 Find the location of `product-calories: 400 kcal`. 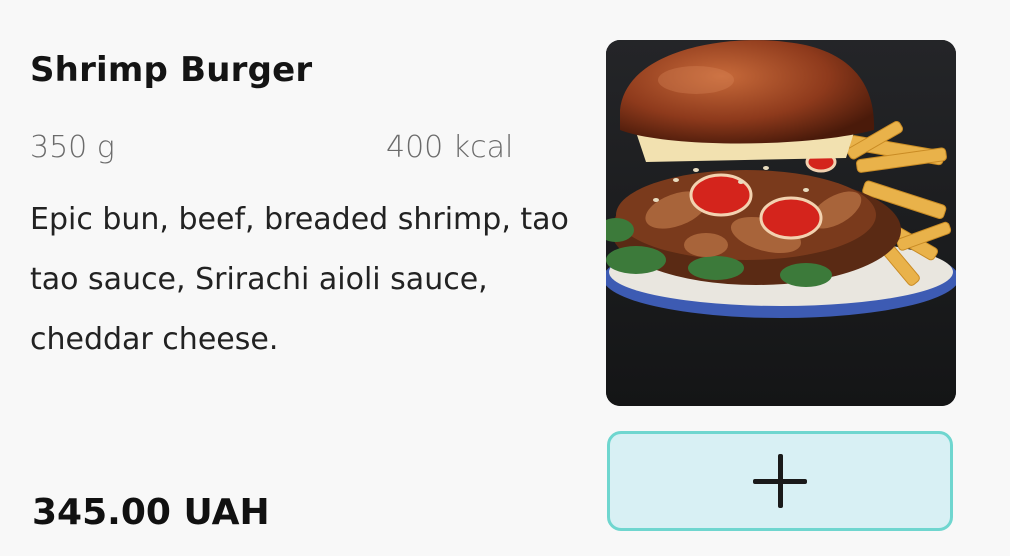

product-calories: 400 kcal is located at coordinates (450, 147).